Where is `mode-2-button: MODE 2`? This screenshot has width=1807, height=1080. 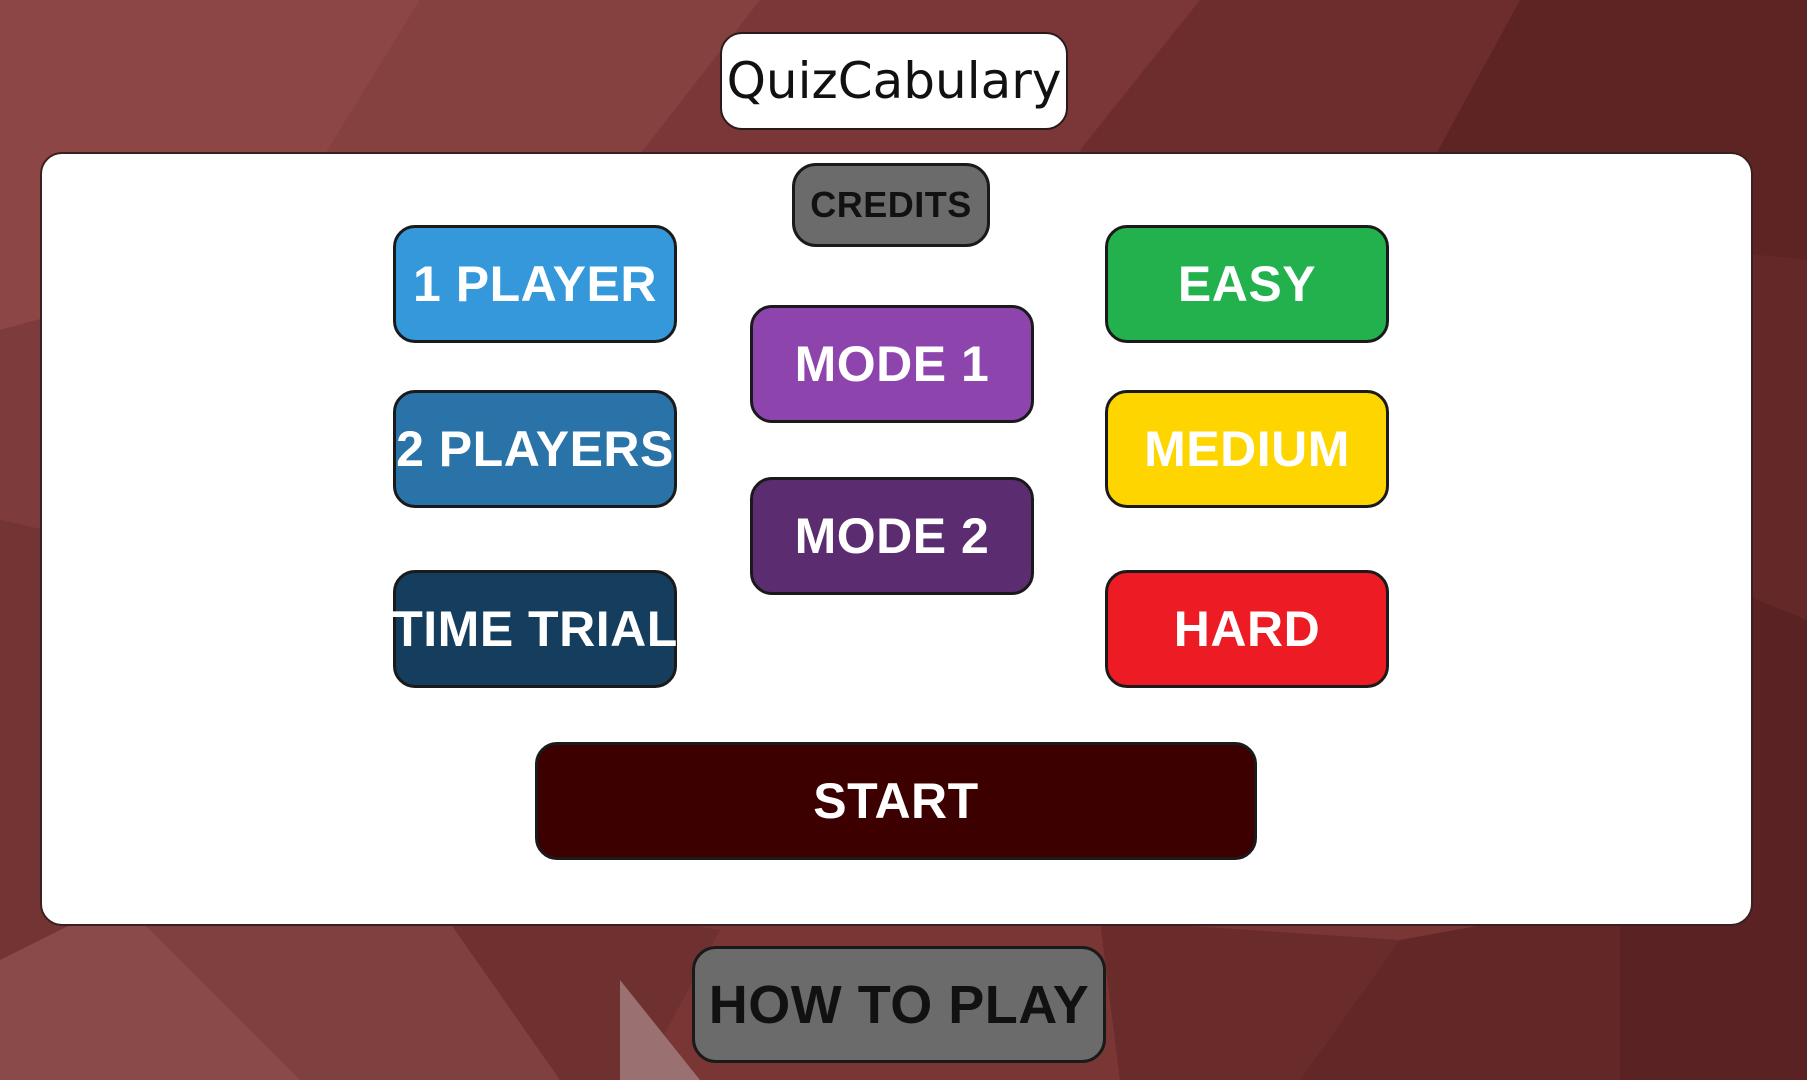 mode-2-button: MODE 2 is located at coordinates (892, 536).